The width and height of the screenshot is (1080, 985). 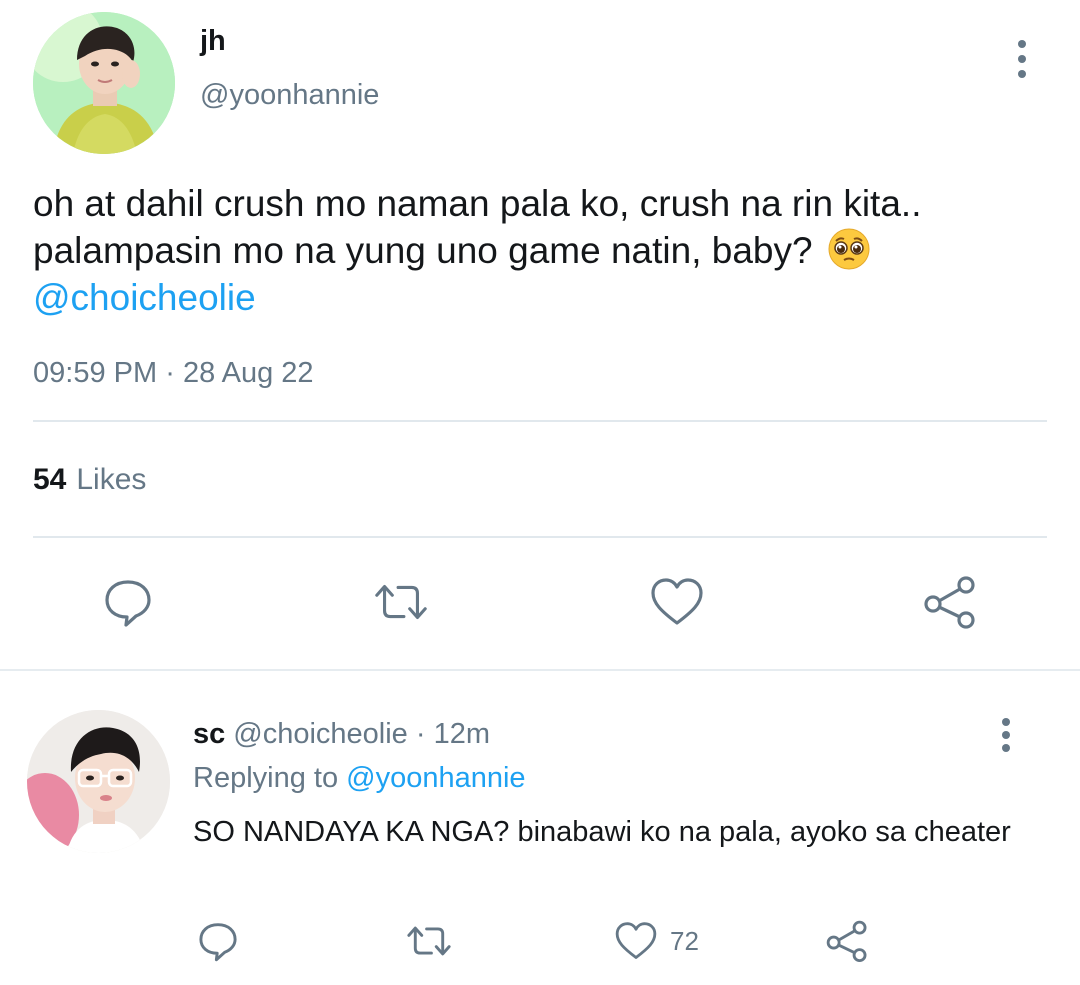 I want to click on tweet-date: 28 Aug 22, so click(x=248, y=373).